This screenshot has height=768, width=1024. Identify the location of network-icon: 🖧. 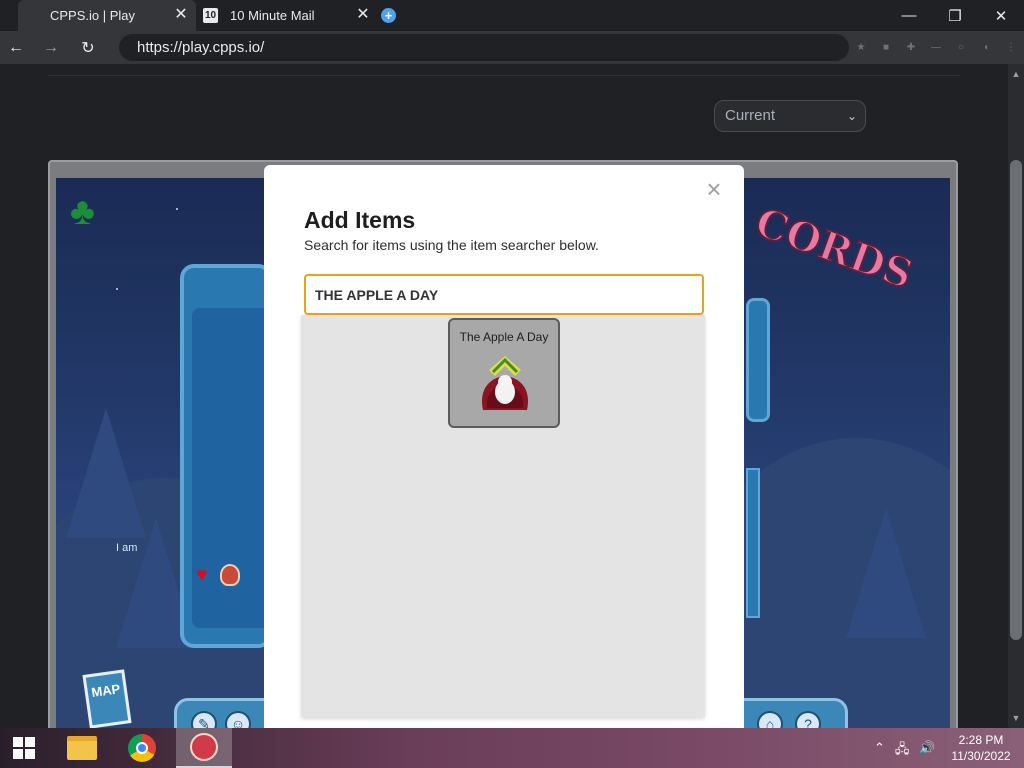
(902, 751).